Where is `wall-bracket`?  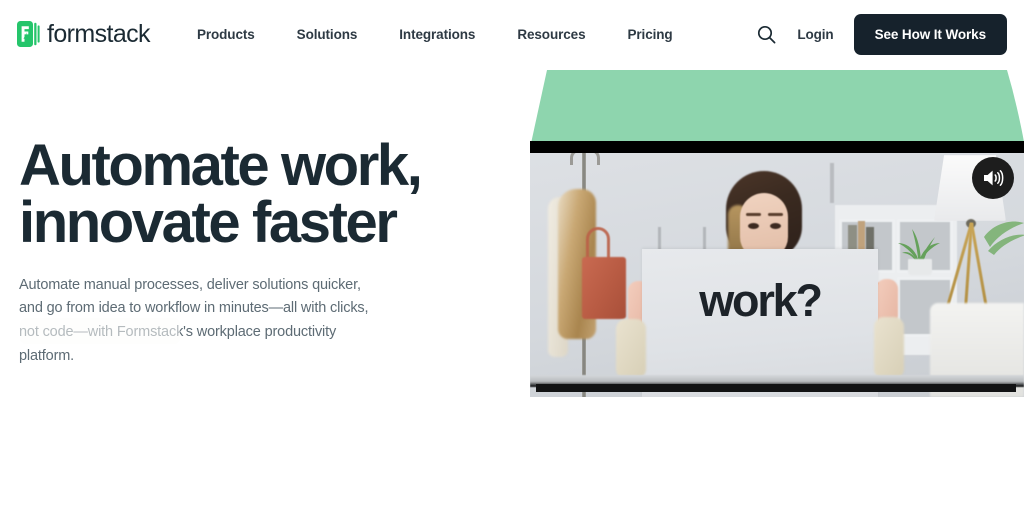 wall-bracket is located at coordinates (832, 183).